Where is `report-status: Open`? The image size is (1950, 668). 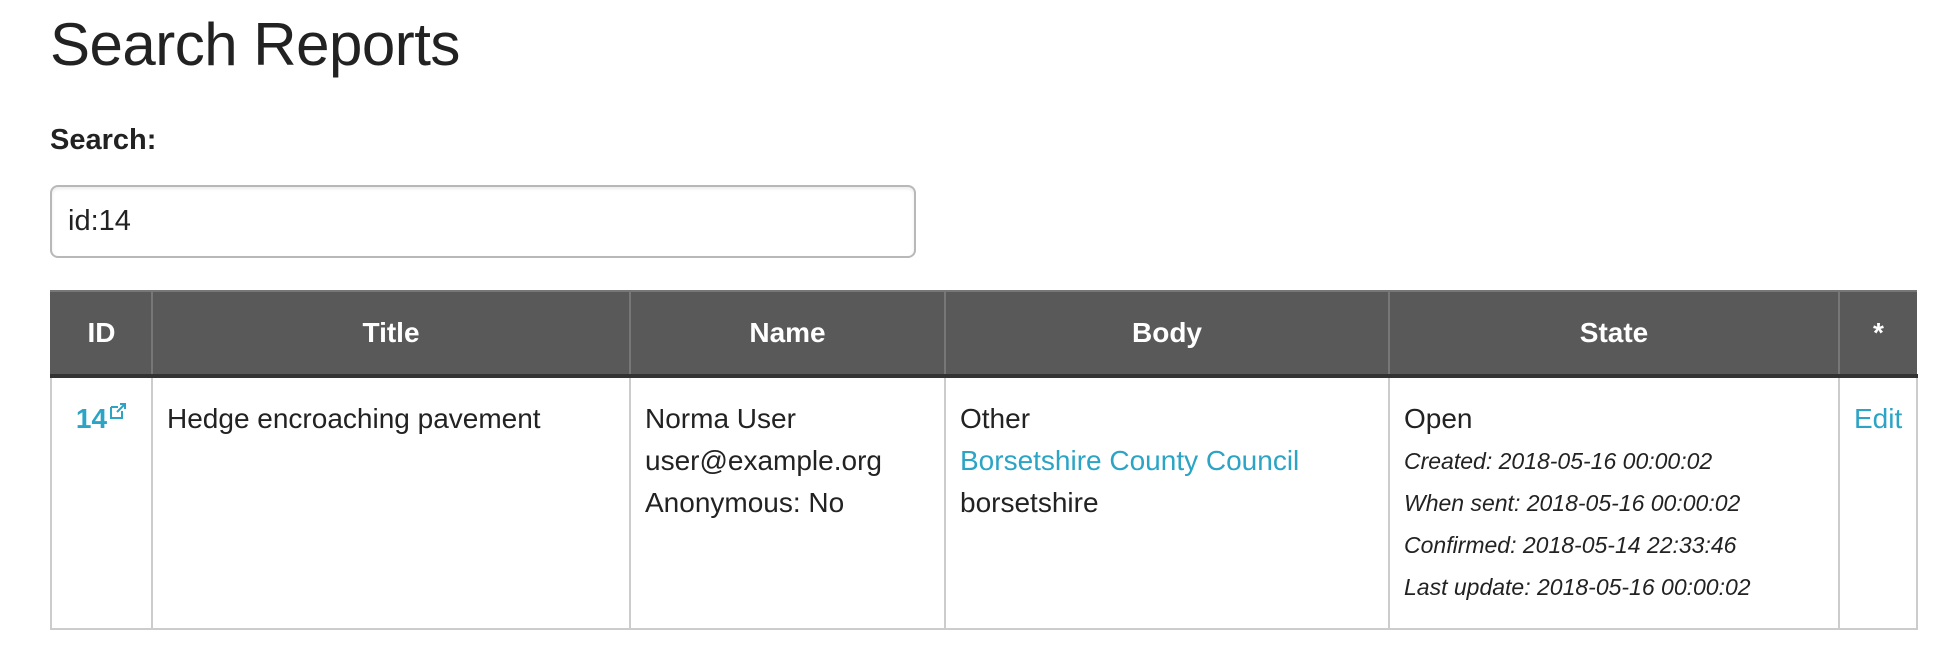
report-status: Open is located at coordinates (1438, 418).